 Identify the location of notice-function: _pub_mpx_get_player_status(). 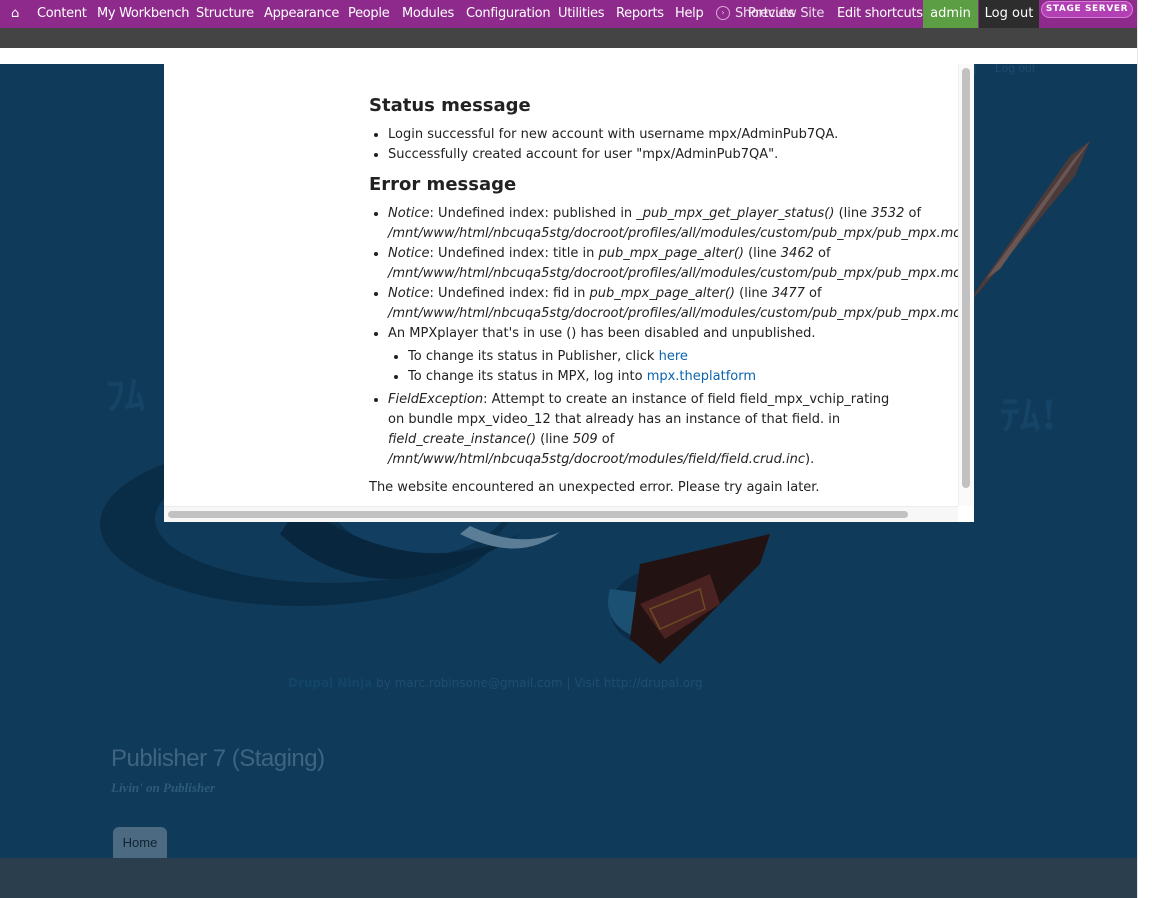
(735, 213).